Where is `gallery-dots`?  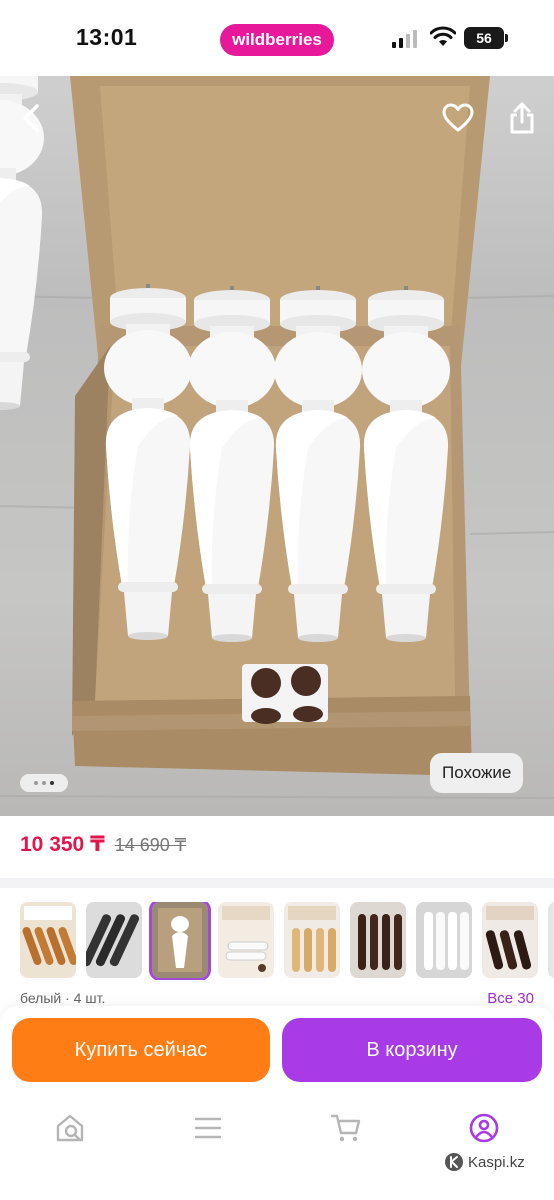
gallery-dots is located at coordinates (44, 783).